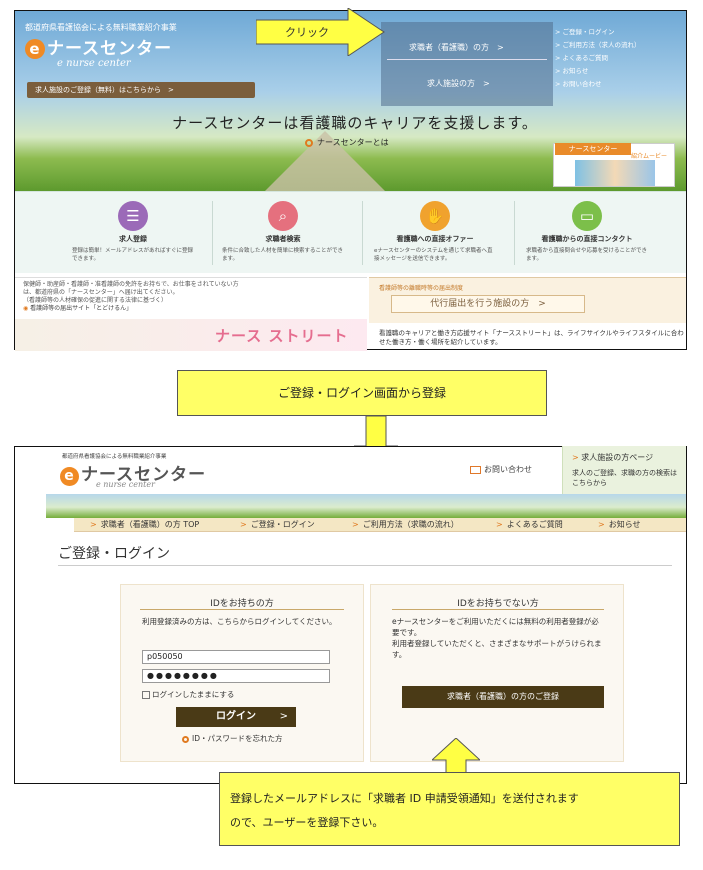 The image size is (703, 870). What do you see at coordinates (141, 90) in the screenshot?
I see `facility-register-link: 求人施設のご登録（無料）はこちらから >` at bounding box center [141, 90].